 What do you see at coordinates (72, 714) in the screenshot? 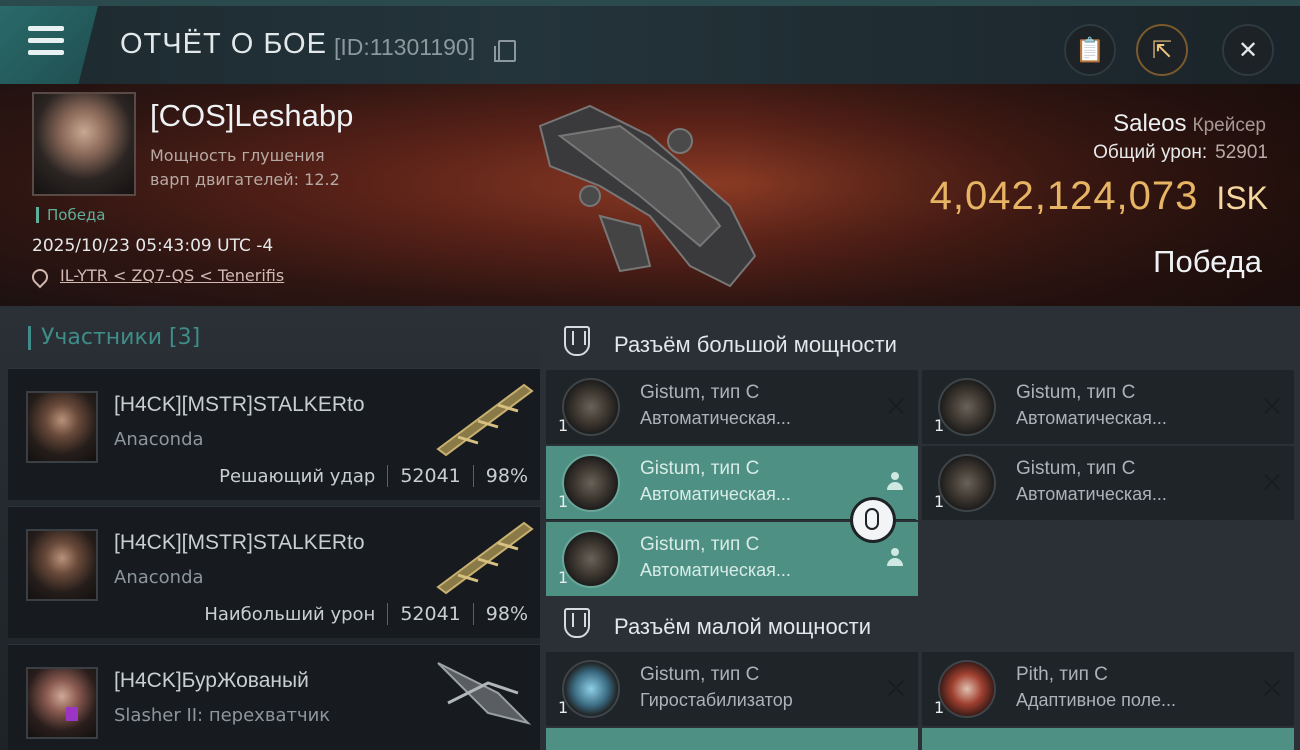
I see `status-badge` at bounding box center [72, 714].